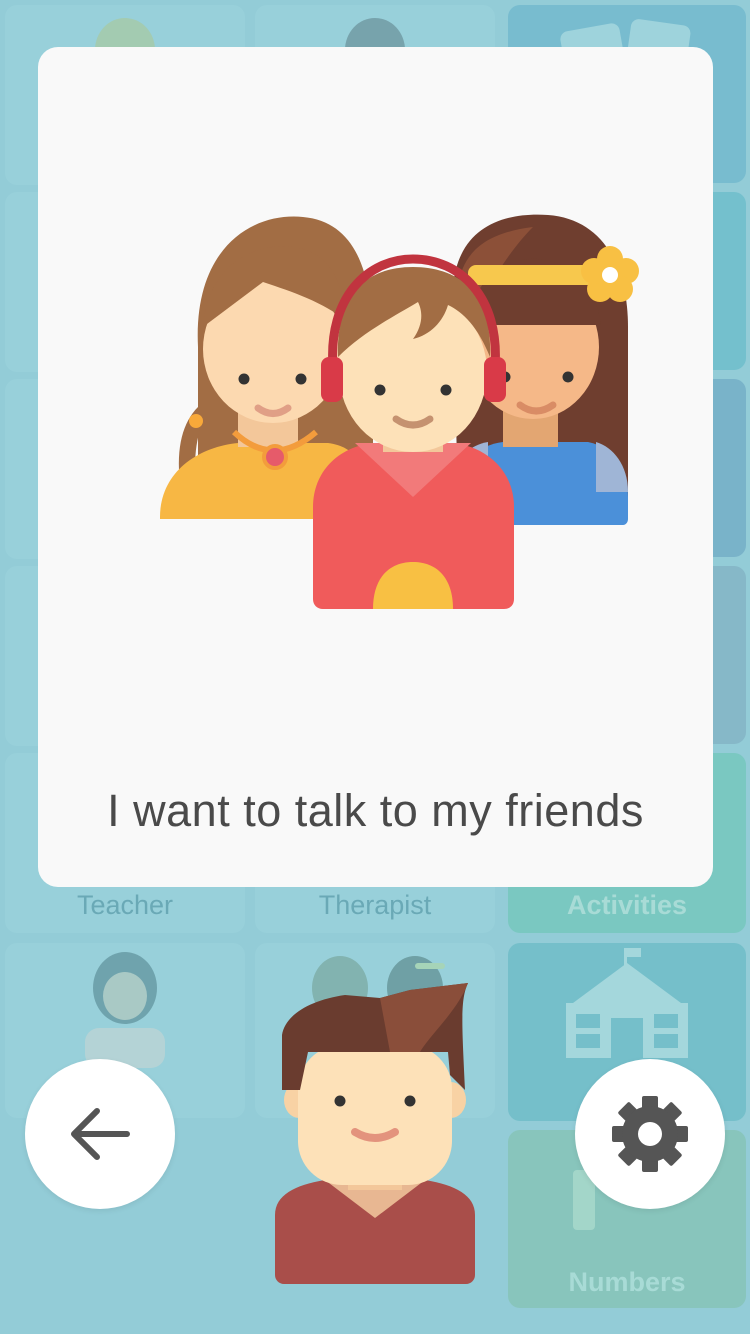 This screenshot has height=1334, width=750. I want to click on phrase-caption: I want to talk to my friends, so click(375, 810).